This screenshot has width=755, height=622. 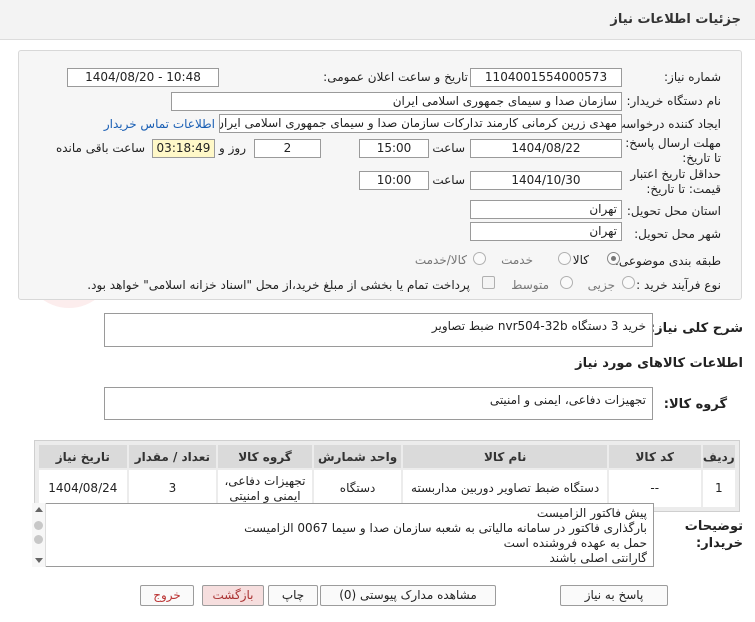 What do you see at coordinates (696, 328) in the screenshot?
I see `description-label: شرح کلی نیاز:` at bounding box center [696, 328].